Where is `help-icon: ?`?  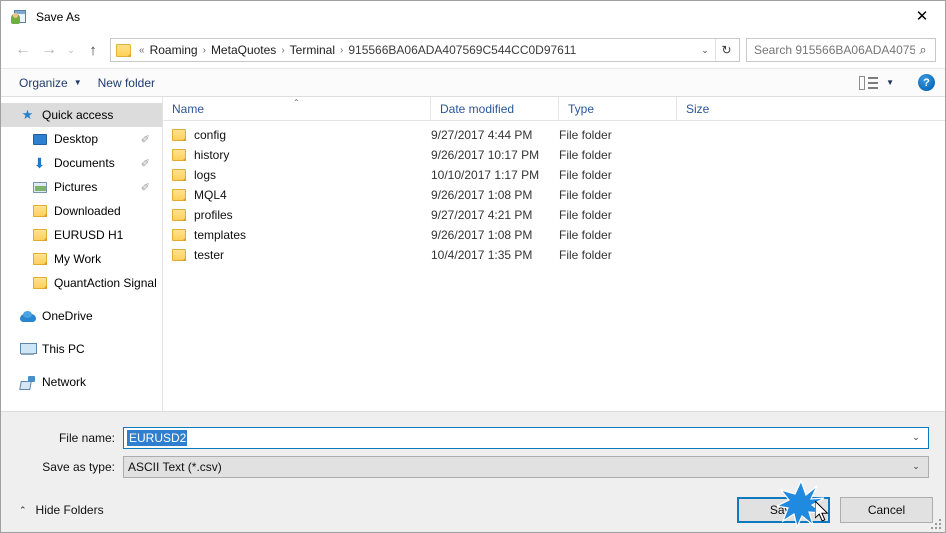
help-icon: ? is located at coordinates (926, 82).